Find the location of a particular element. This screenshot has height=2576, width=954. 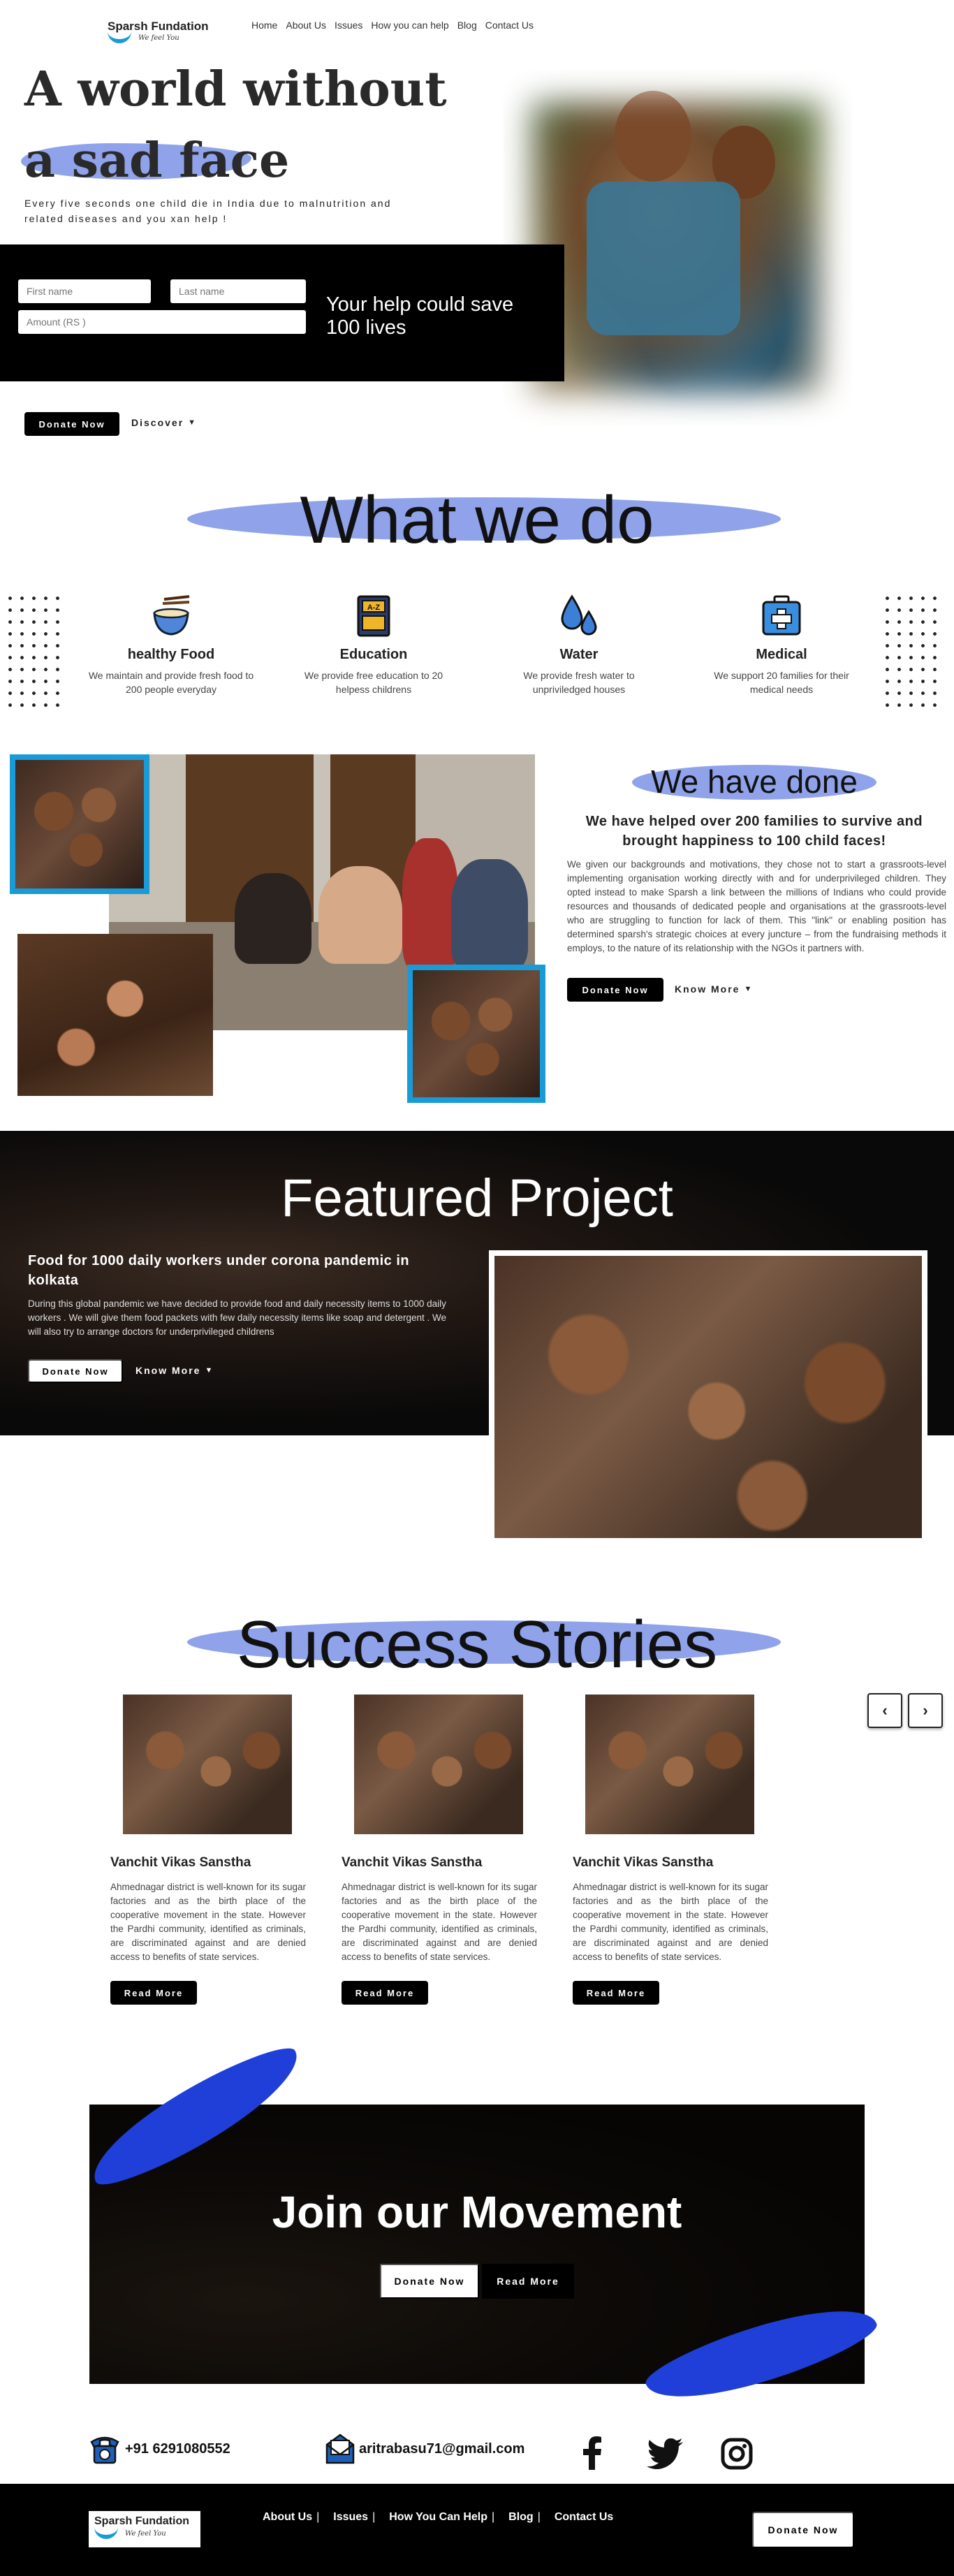

service-title: Education is located at coordinates (373, 654).